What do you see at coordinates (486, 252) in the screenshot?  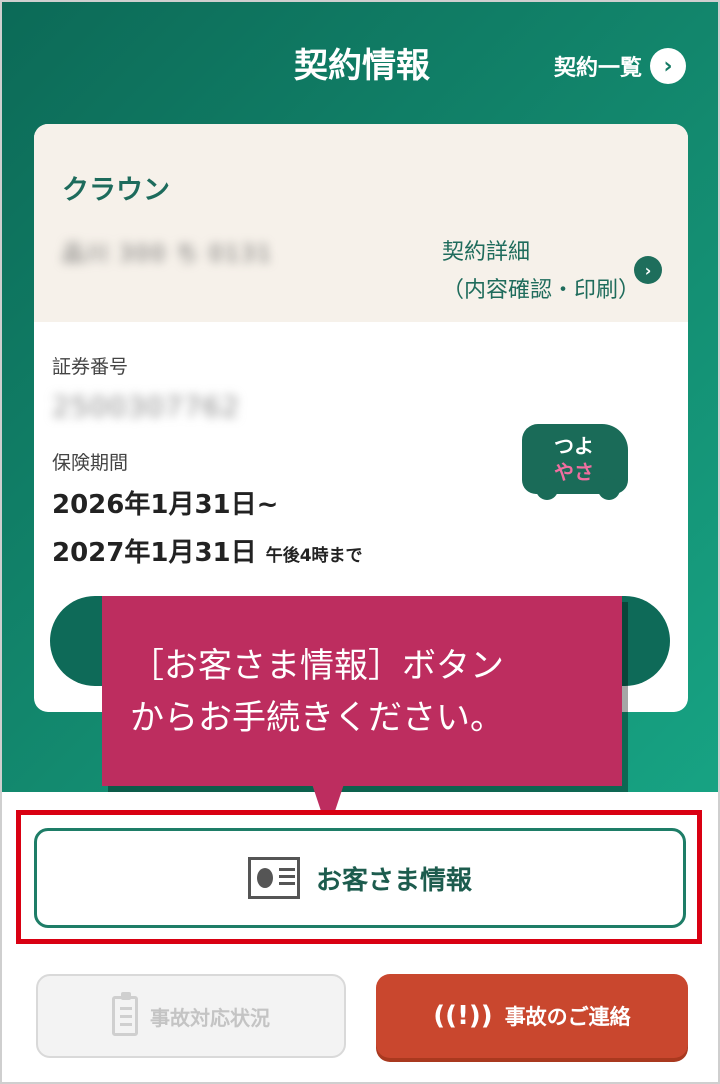 I see `contract-detail-label: 契約詳細` at bounding box center [486, 252].